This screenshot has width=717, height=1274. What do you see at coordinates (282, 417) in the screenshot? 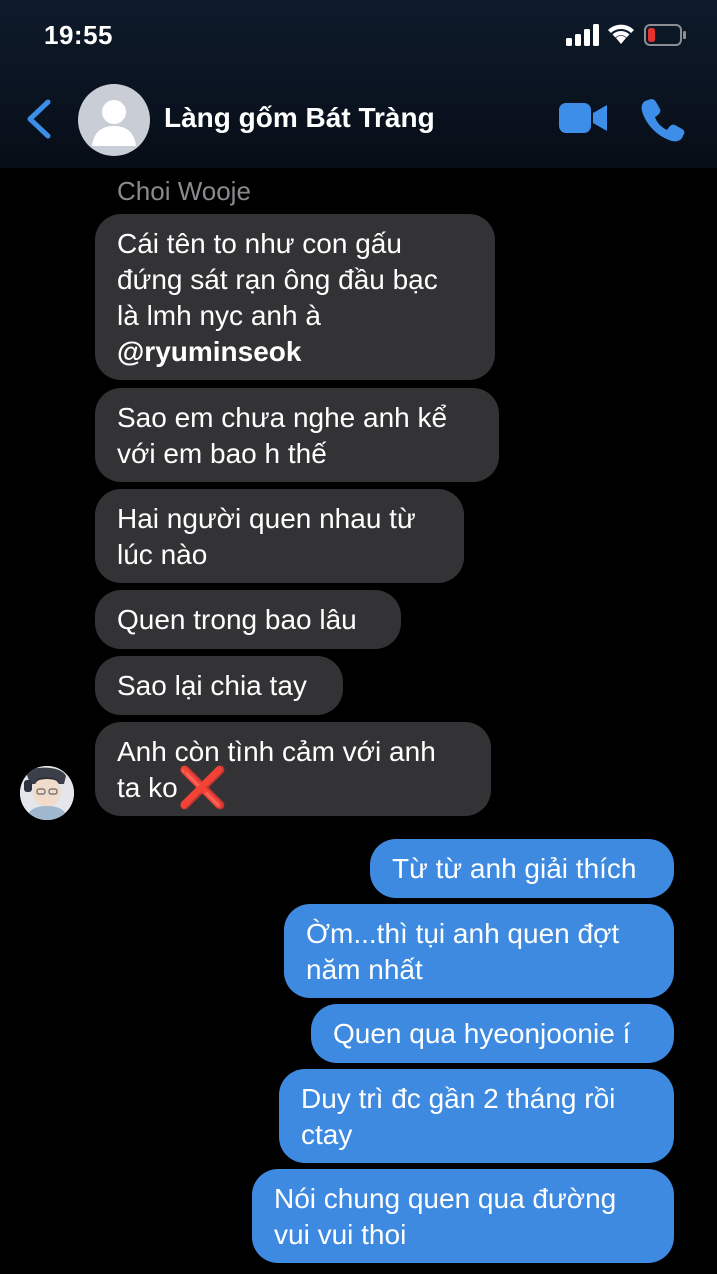
I see `message-line: Sao em chưa nghe anh kể` at bounding box center [282, 417].